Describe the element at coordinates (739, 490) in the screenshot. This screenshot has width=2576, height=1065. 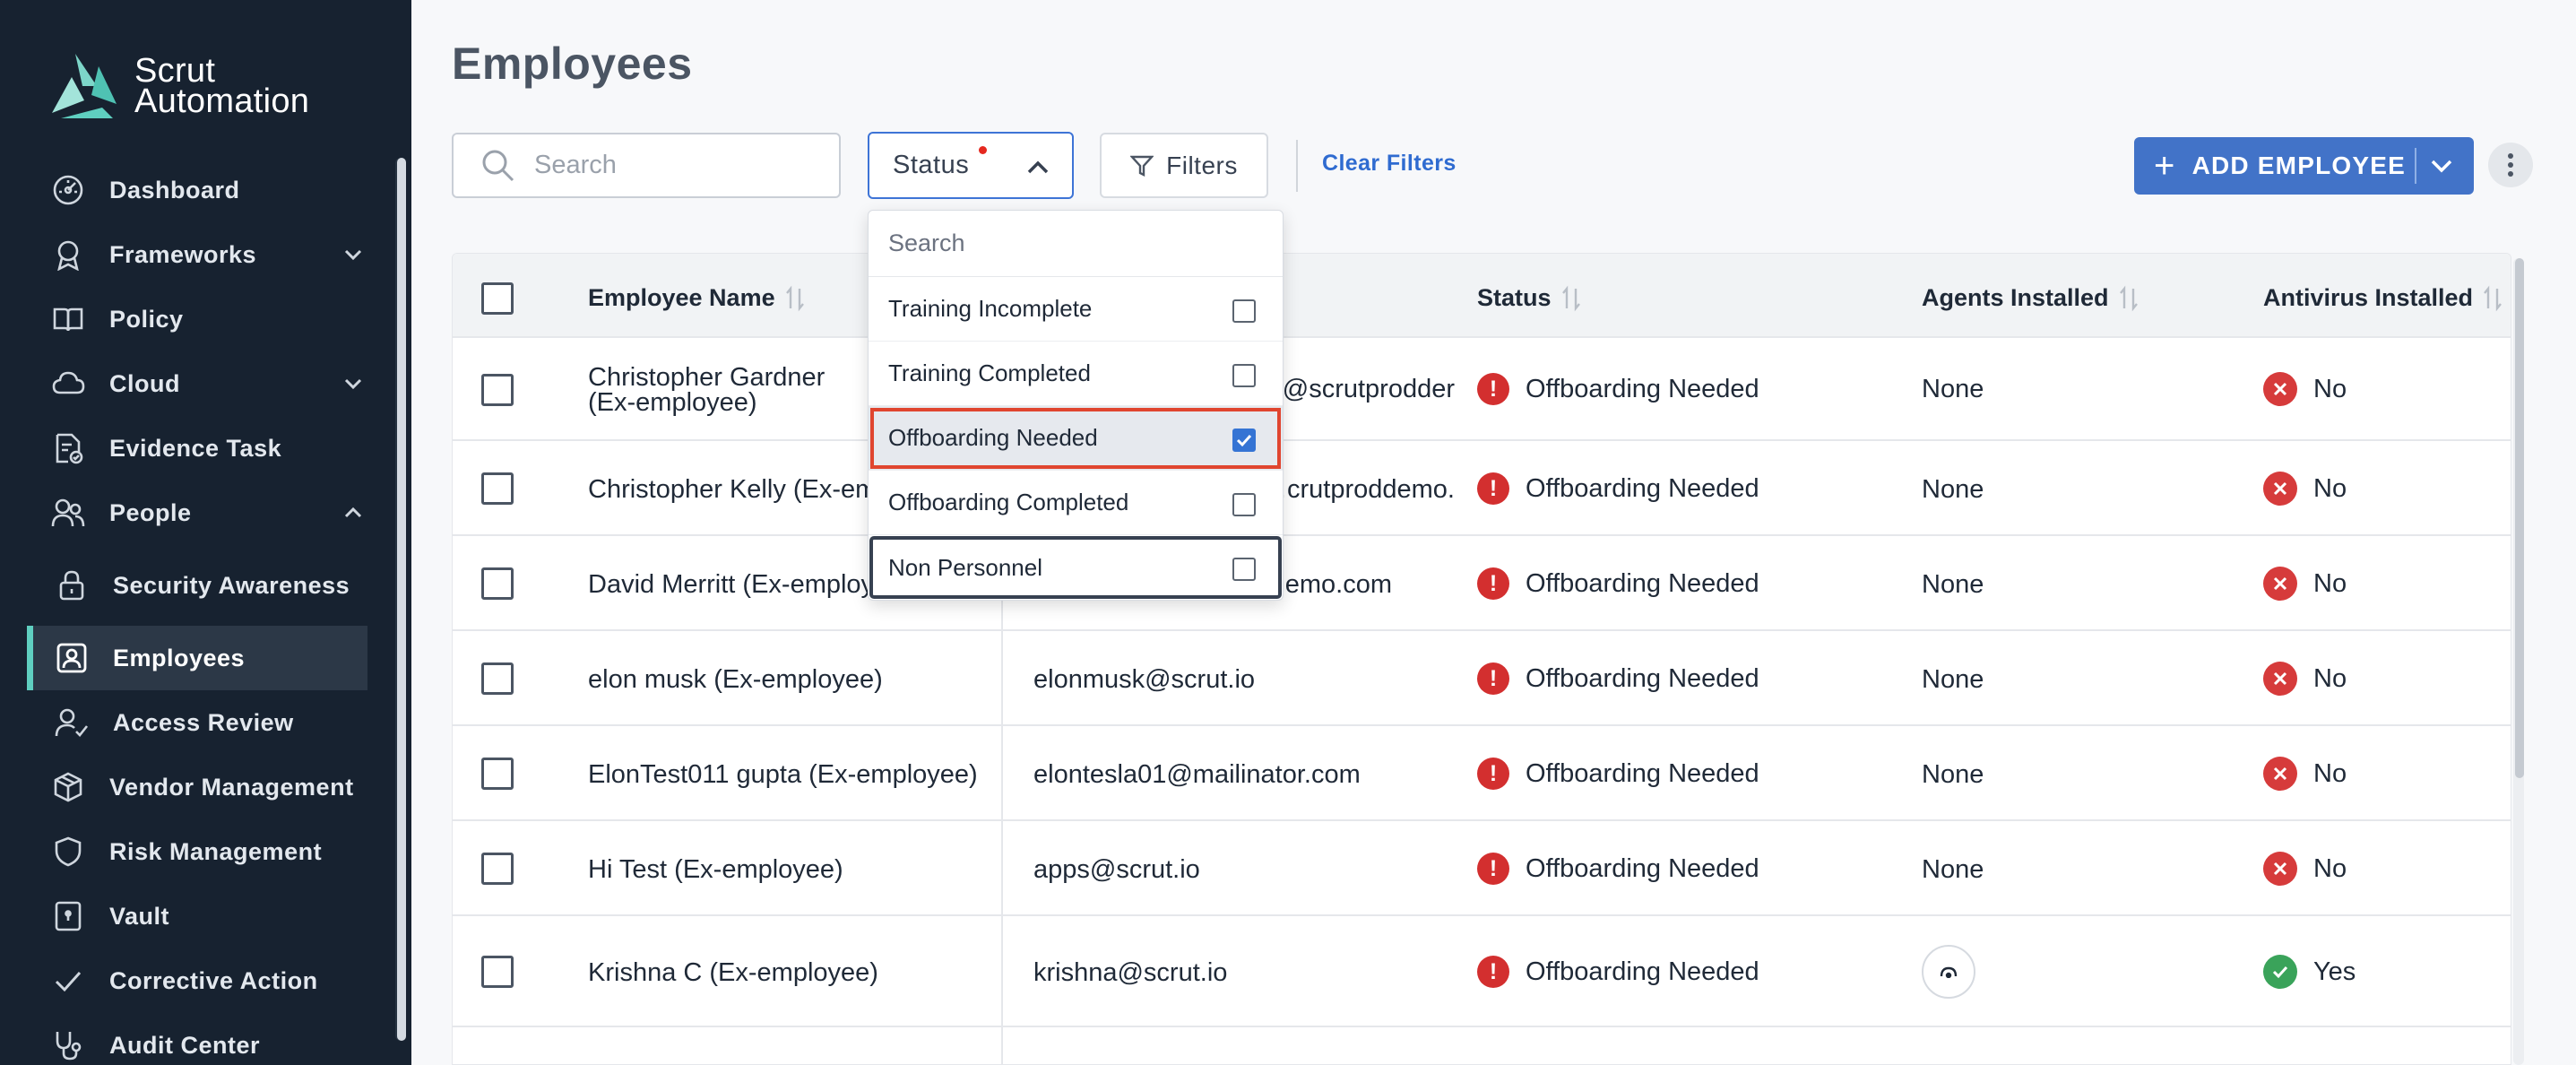
I see `employee-name: Christopher Kelly (Ex-emp` at that location.